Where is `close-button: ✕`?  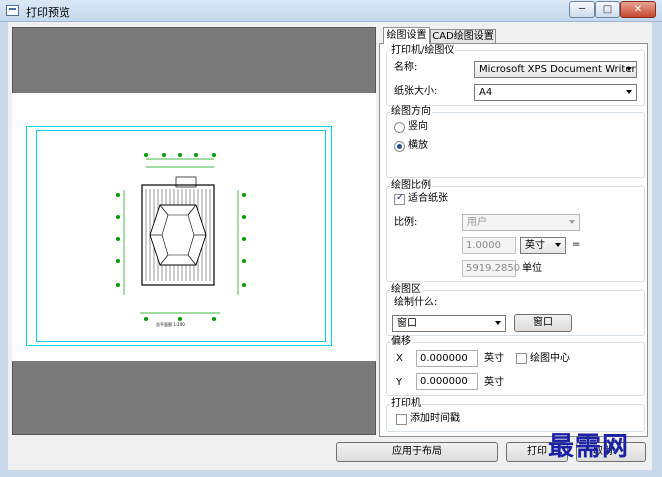 close-button: ✕ is located at coordinates (638, 9).